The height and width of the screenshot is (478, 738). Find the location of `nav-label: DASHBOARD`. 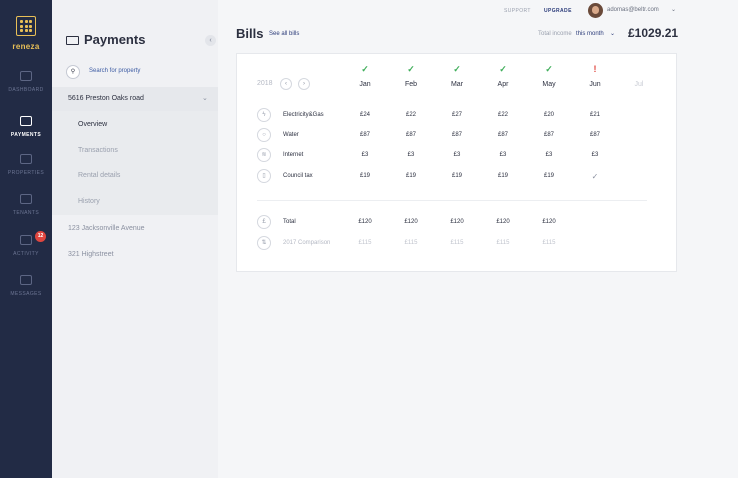

nav-label: DASHBOARD is located at coordinates (26, 90).